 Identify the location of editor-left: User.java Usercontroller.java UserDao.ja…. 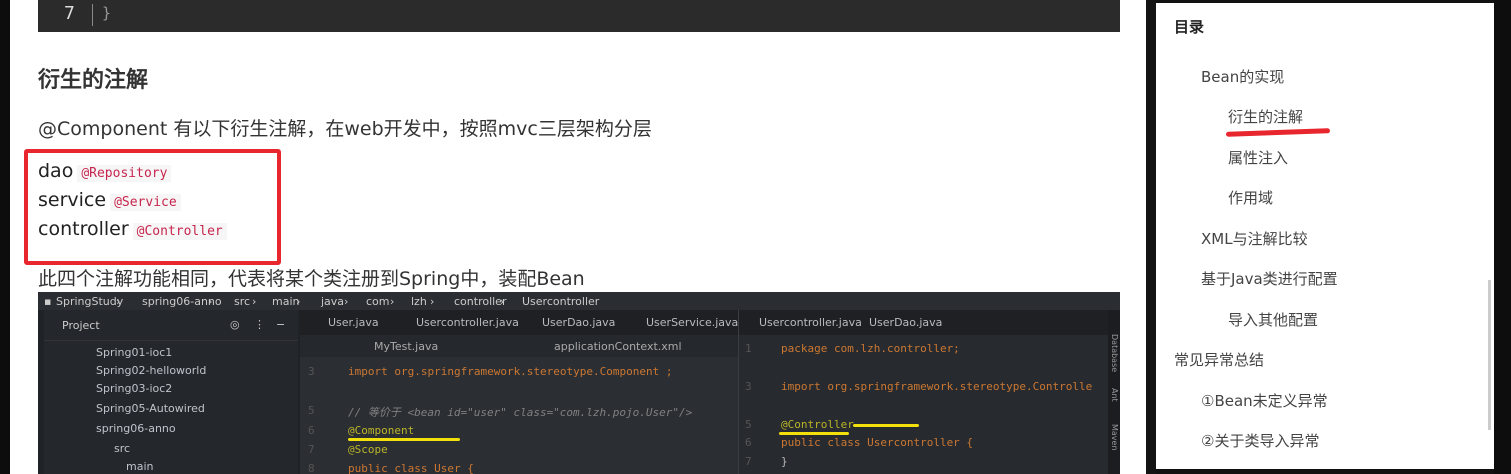
(519, 392).